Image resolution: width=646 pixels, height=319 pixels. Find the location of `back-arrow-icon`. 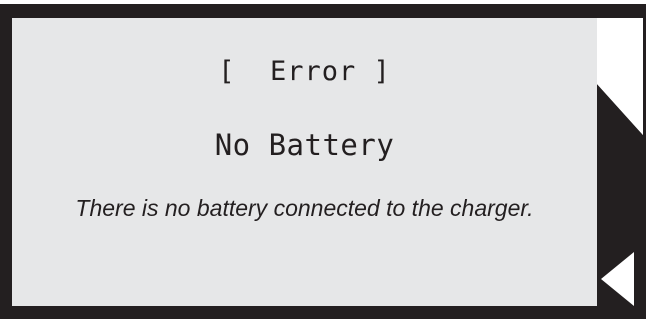

back-arrow-icon is located at coordinates (616, 279).